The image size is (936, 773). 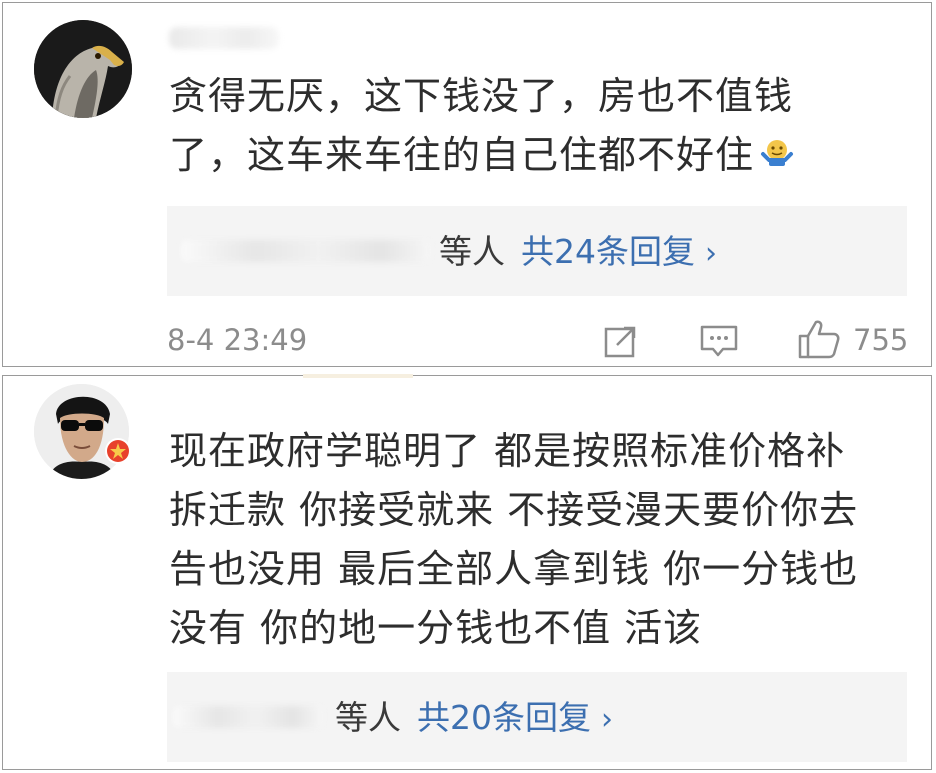 What do you see at coordinates (777, 157) in the screenshot?
I see `shrug-emoji-icon` at bounding box center [777, 157].